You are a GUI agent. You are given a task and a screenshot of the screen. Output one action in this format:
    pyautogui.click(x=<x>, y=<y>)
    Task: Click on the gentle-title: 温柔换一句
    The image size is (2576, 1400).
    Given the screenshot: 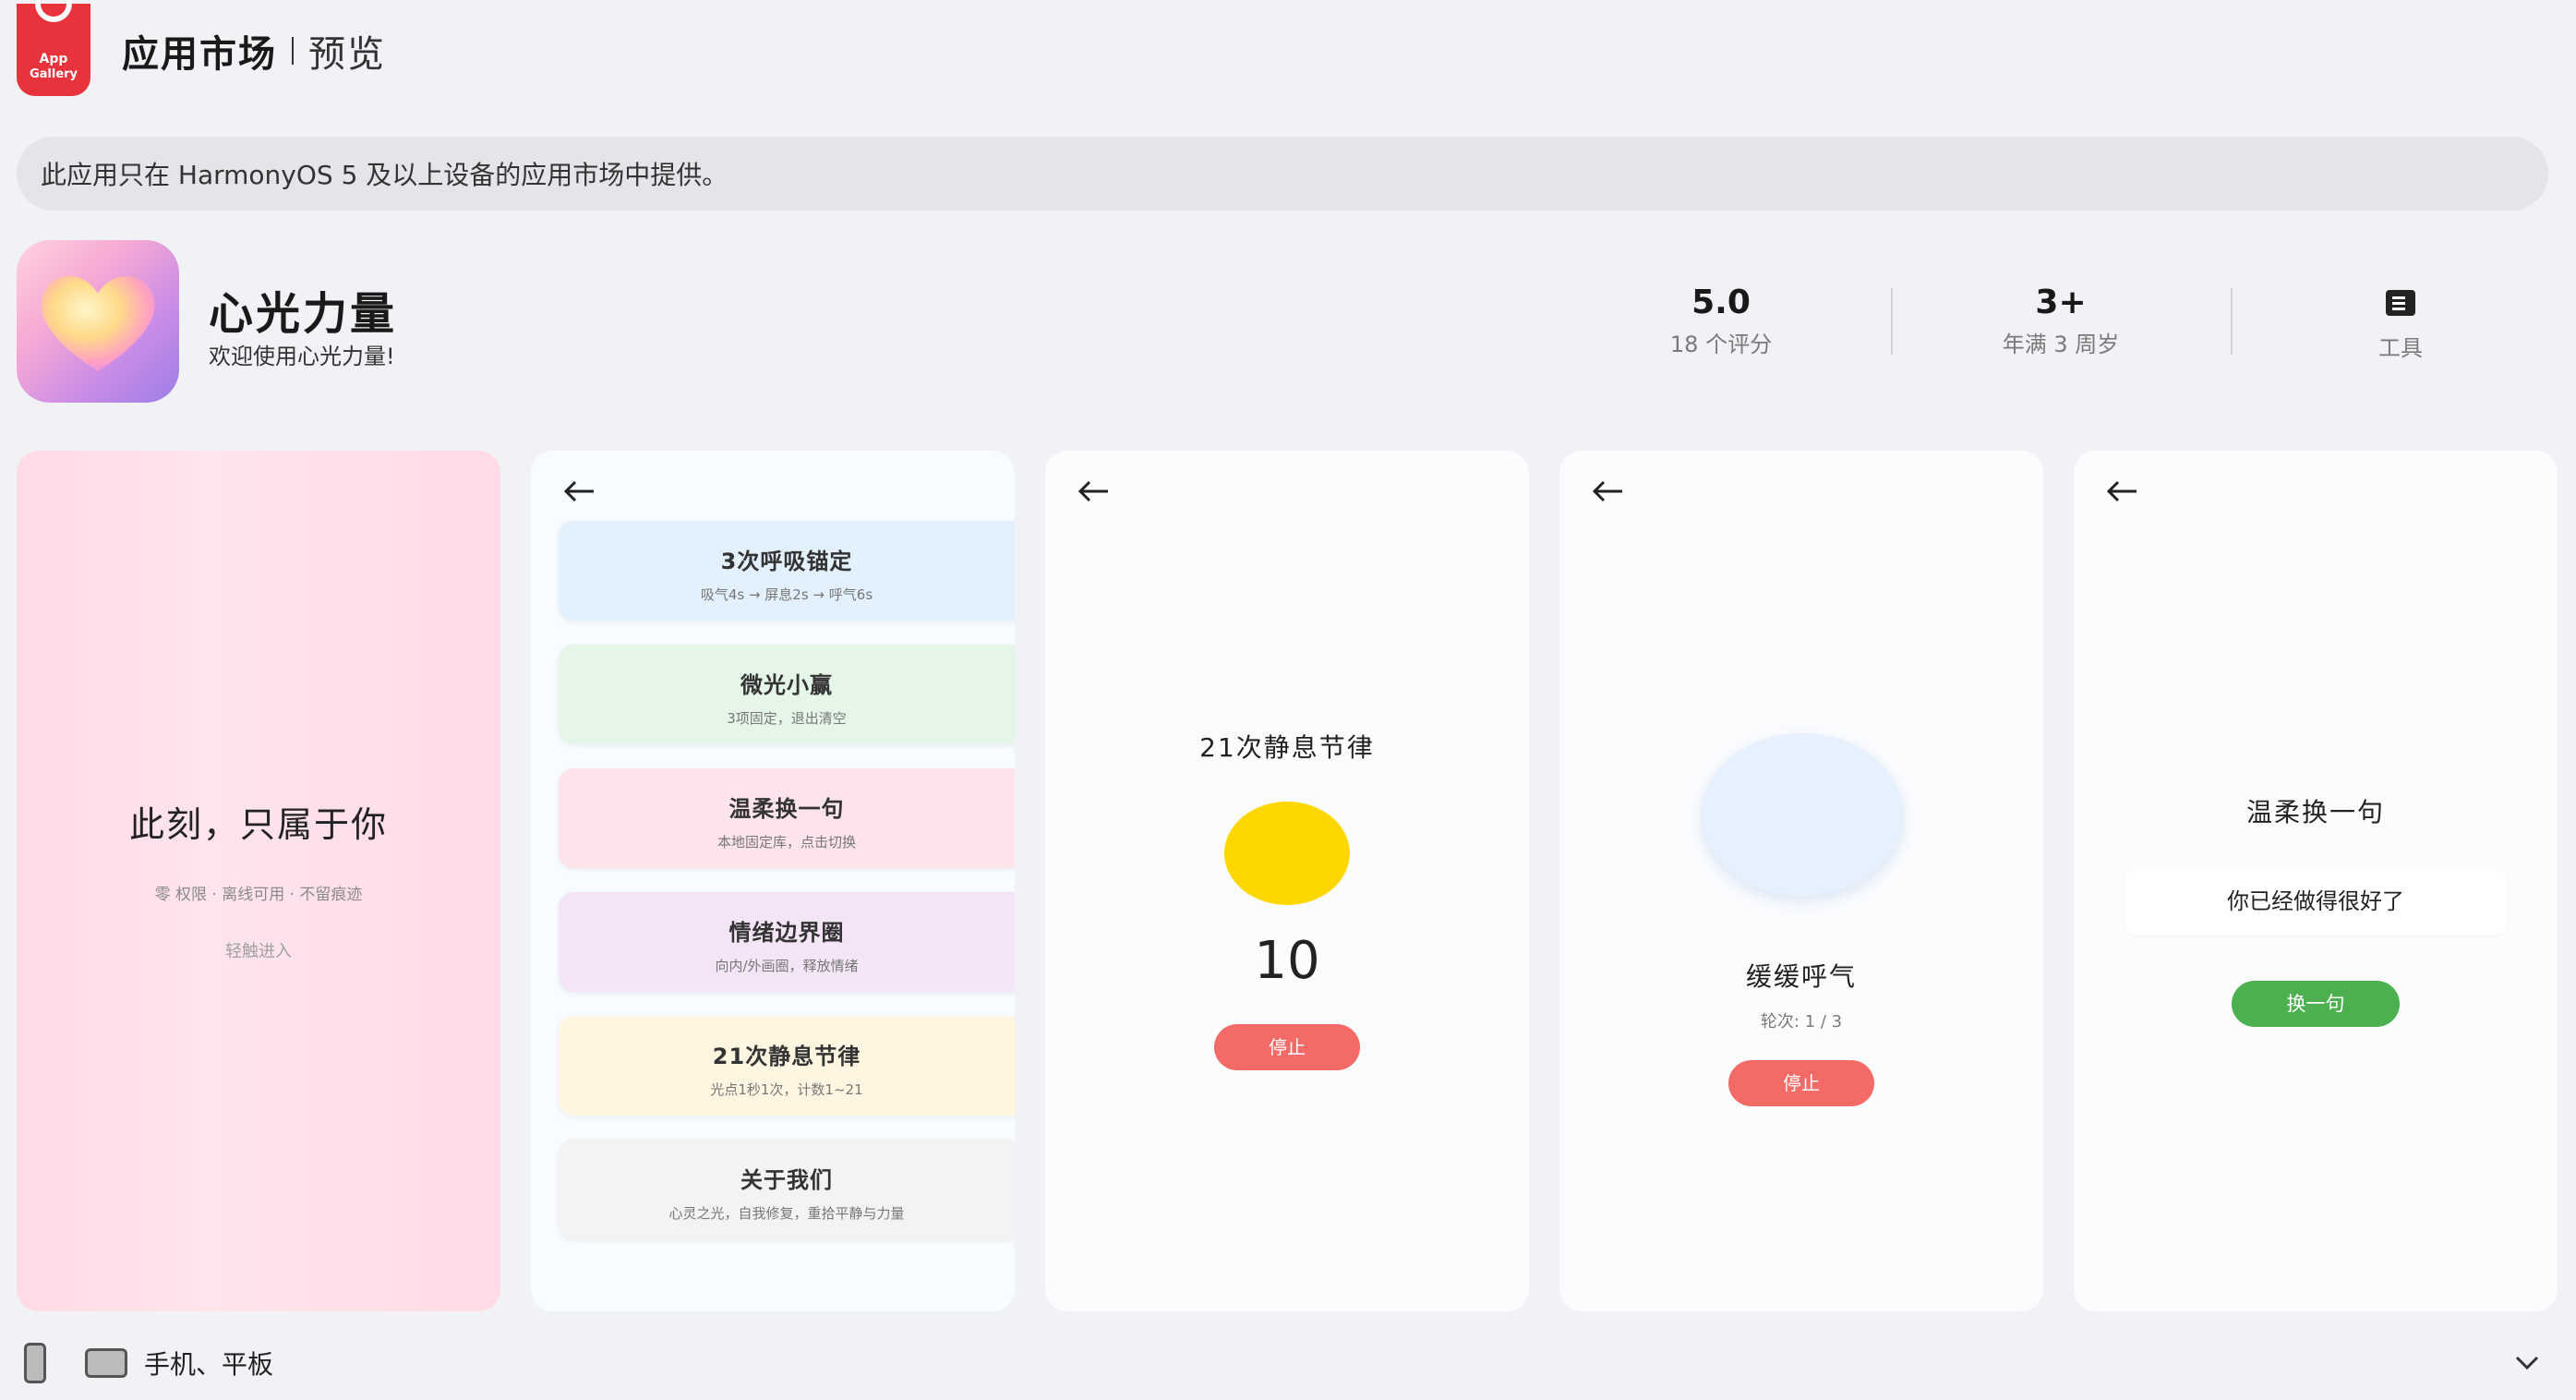 What is the action you would take?
    pyautogui.click(x=2315, y=812)
    